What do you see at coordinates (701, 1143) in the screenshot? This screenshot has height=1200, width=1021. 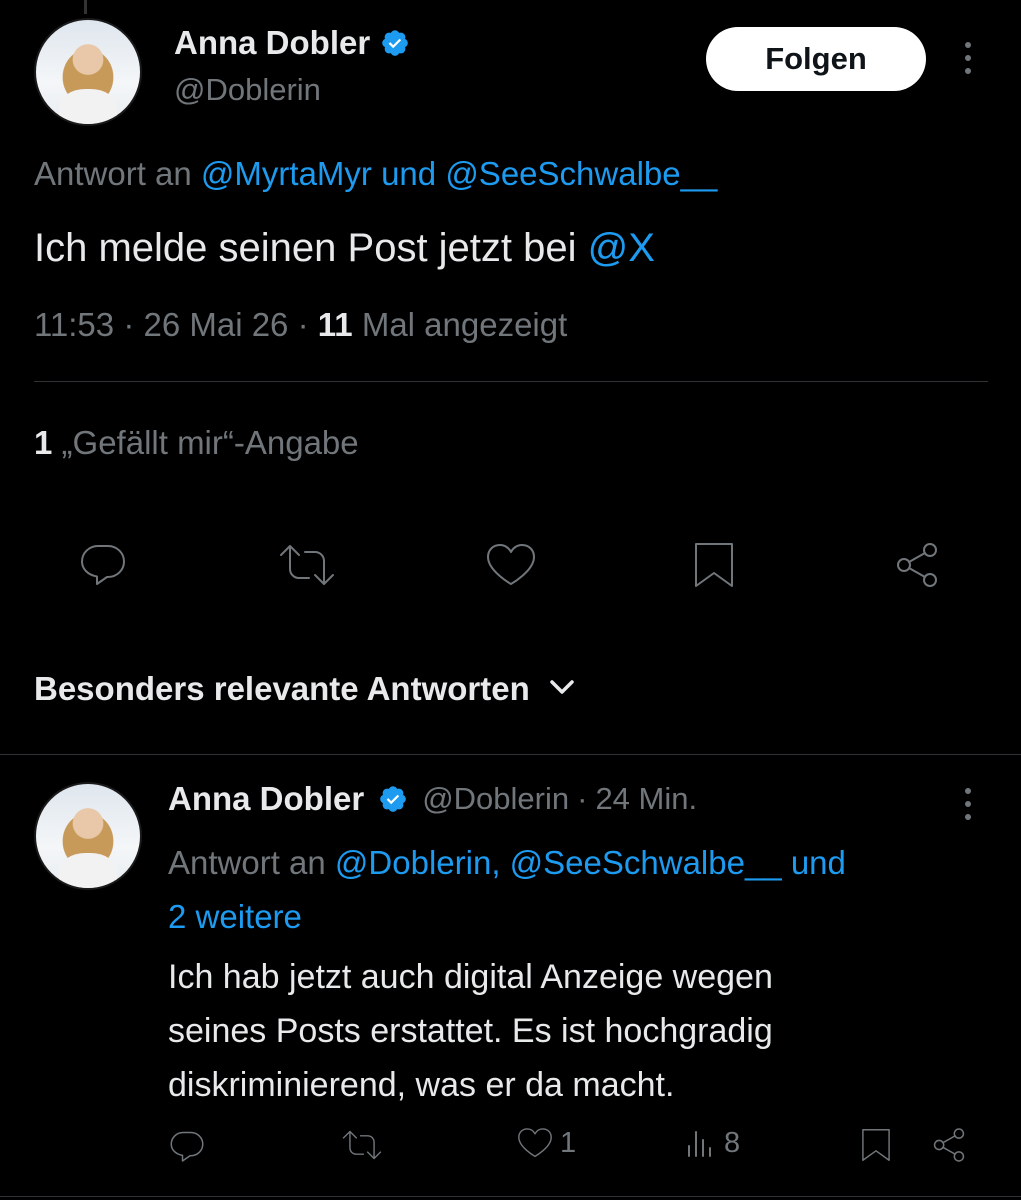 I see `views-icon` at bounding box center [701, 1143].